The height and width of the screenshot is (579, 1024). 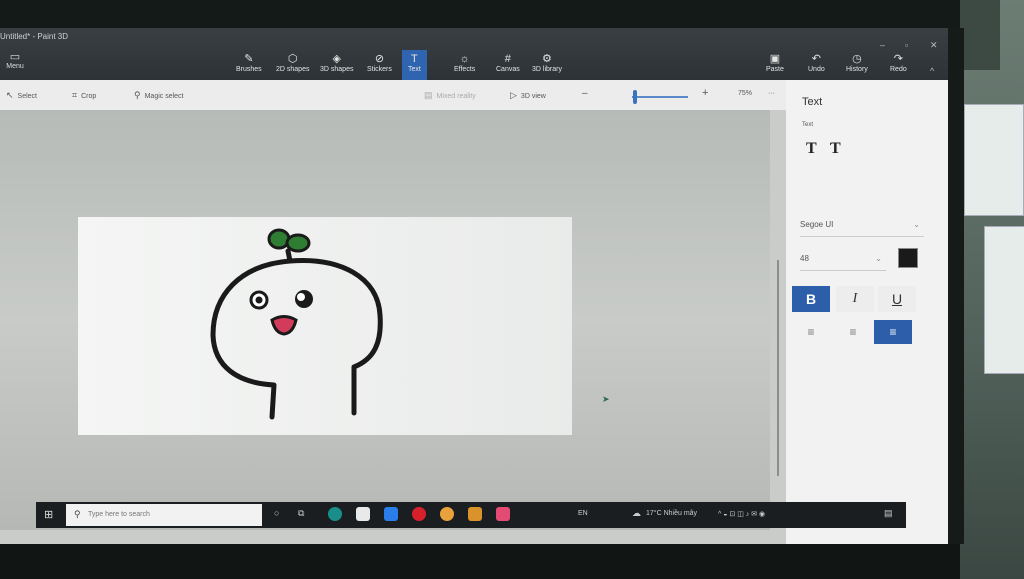 What do you see at coordinates (897, 299) in the screenshot?
I see `underline-button: U` at bounding box center [897, 299].